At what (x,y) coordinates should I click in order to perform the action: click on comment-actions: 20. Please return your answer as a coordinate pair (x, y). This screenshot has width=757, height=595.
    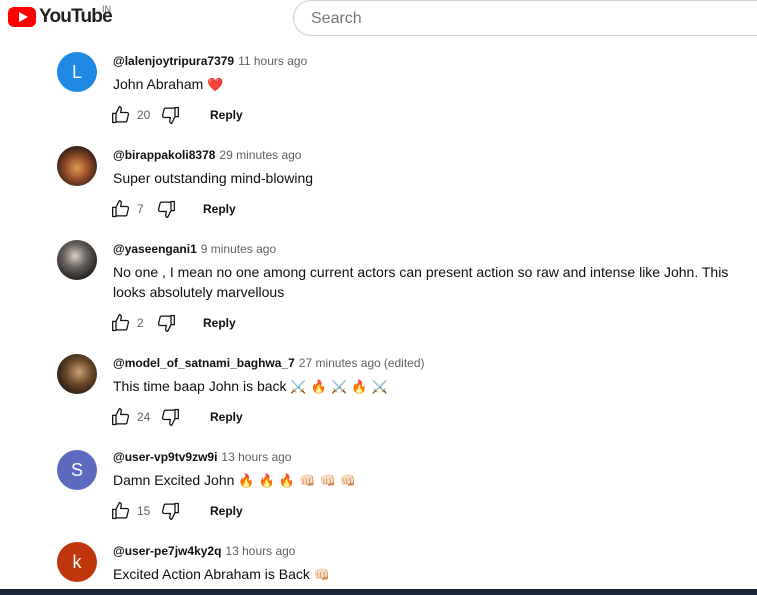
    Looking at the image, I should click on (145, 115).